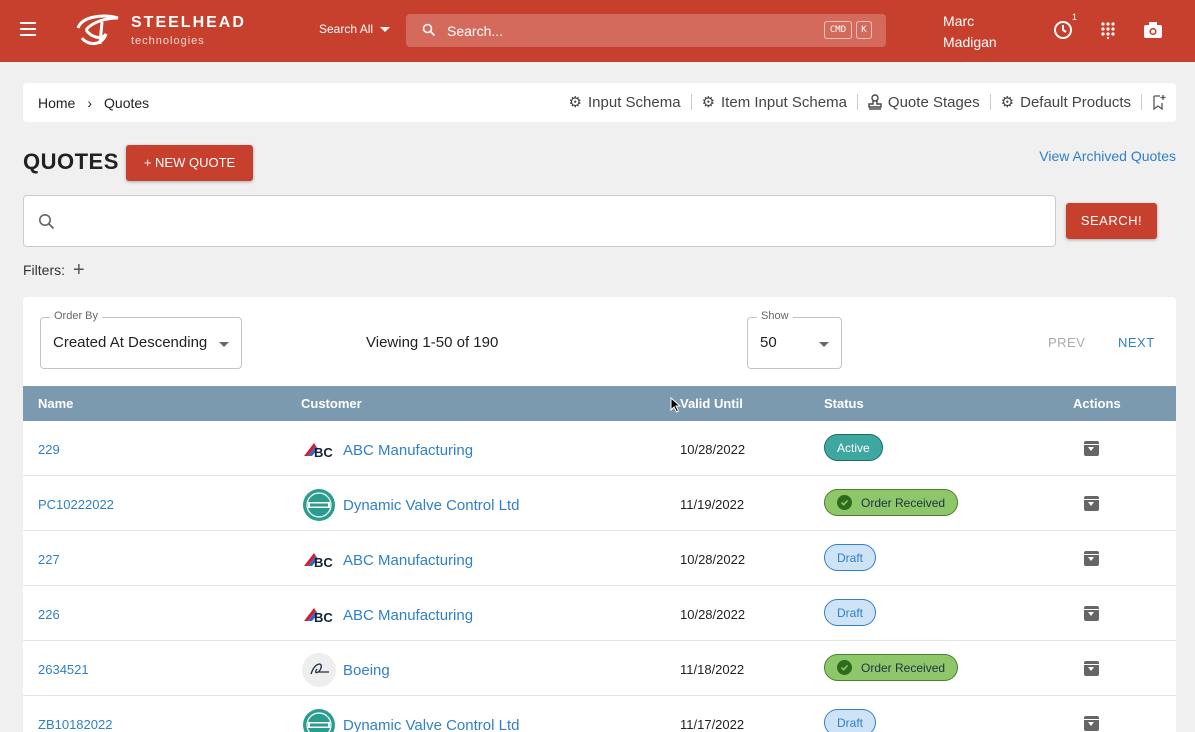 The height and width of the screenshot is (732, 1195). What do you see at coordinates (319, 615) in the screenshot?
I see `customer-logo: BC` at bounding box center [319, 615].